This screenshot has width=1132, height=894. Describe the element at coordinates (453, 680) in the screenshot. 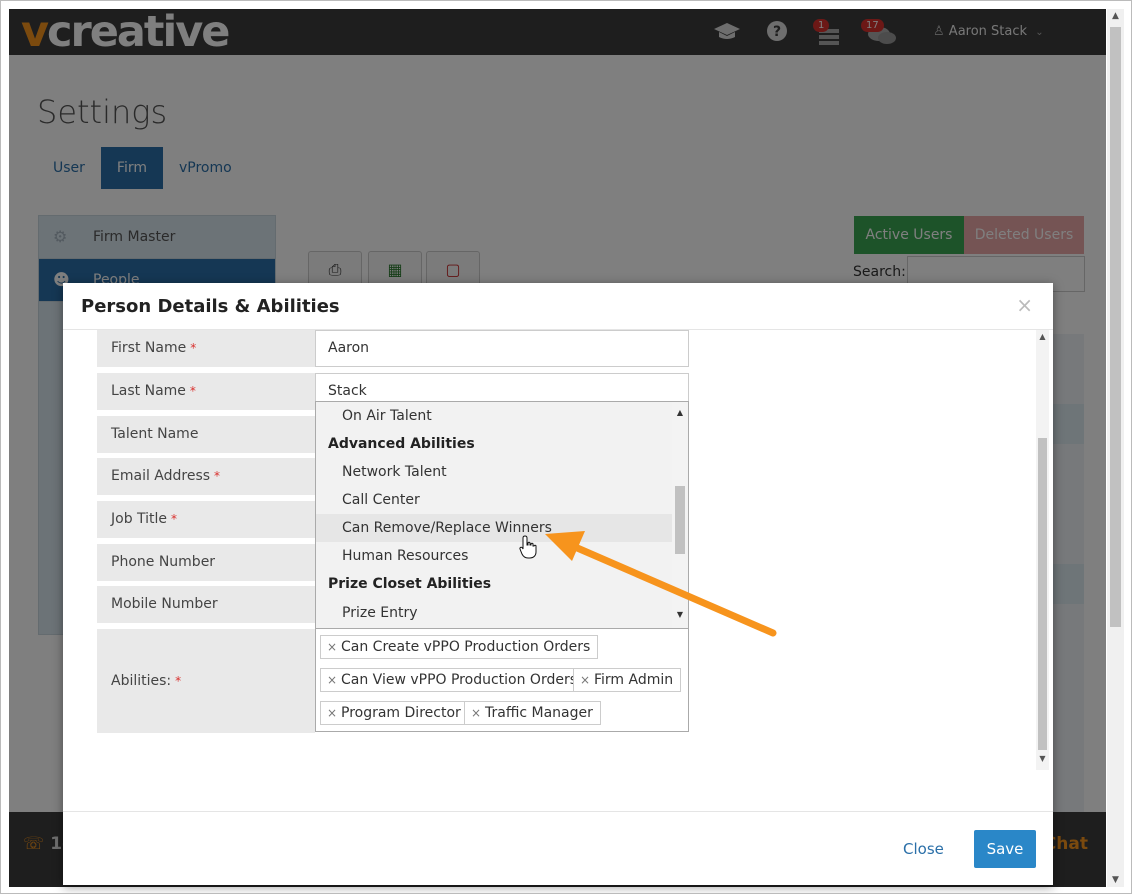

I see `ability-tag: × Can View vPPO Production Orders` at that location.